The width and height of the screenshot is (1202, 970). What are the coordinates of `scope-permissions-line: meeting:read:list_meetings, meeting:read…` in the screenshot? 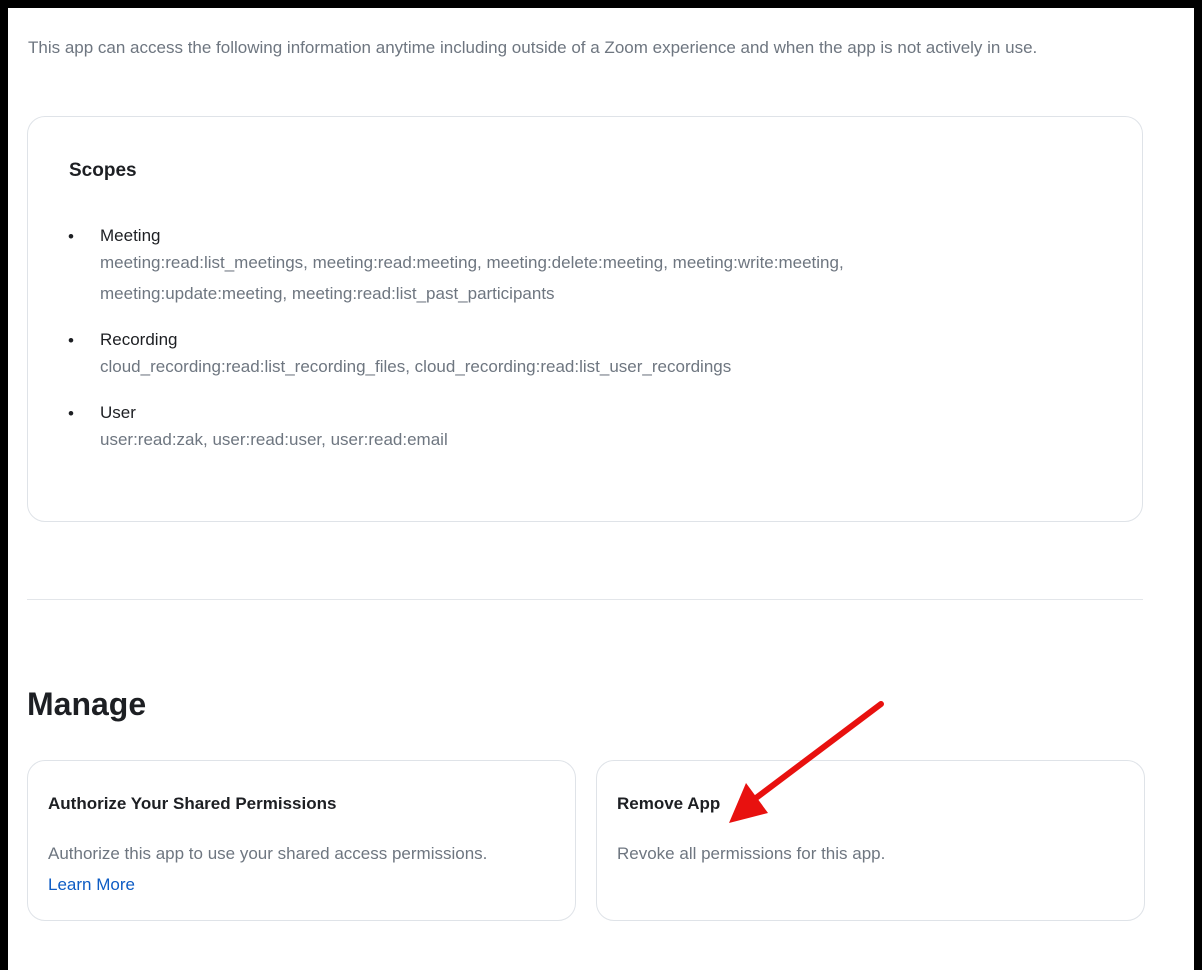 It's located at (472, 262).